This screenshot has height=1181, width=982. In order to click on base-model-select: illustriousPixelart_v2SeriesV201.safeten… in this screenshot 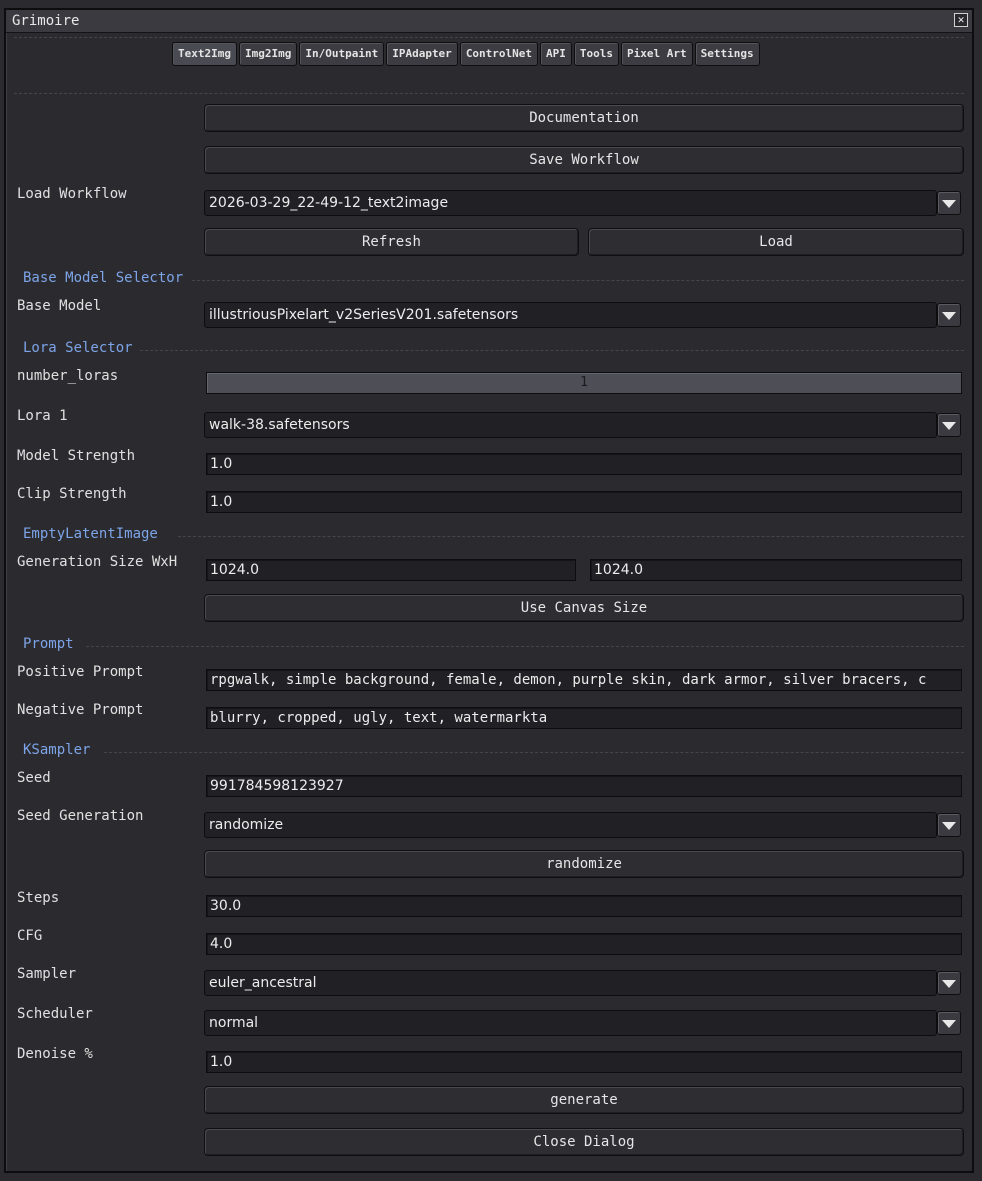, I will do `click(570, 315)`.